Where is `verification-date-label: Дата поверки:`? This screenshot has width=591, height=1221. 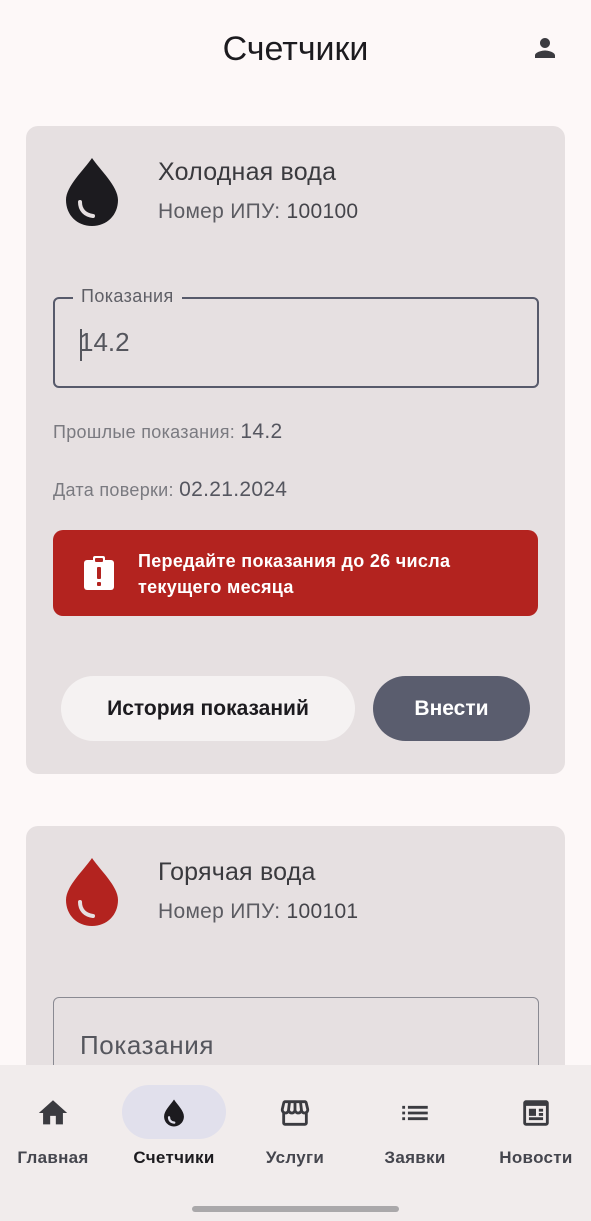
verification-date-label: Дата поверки: is located at coordinates (113, 490).